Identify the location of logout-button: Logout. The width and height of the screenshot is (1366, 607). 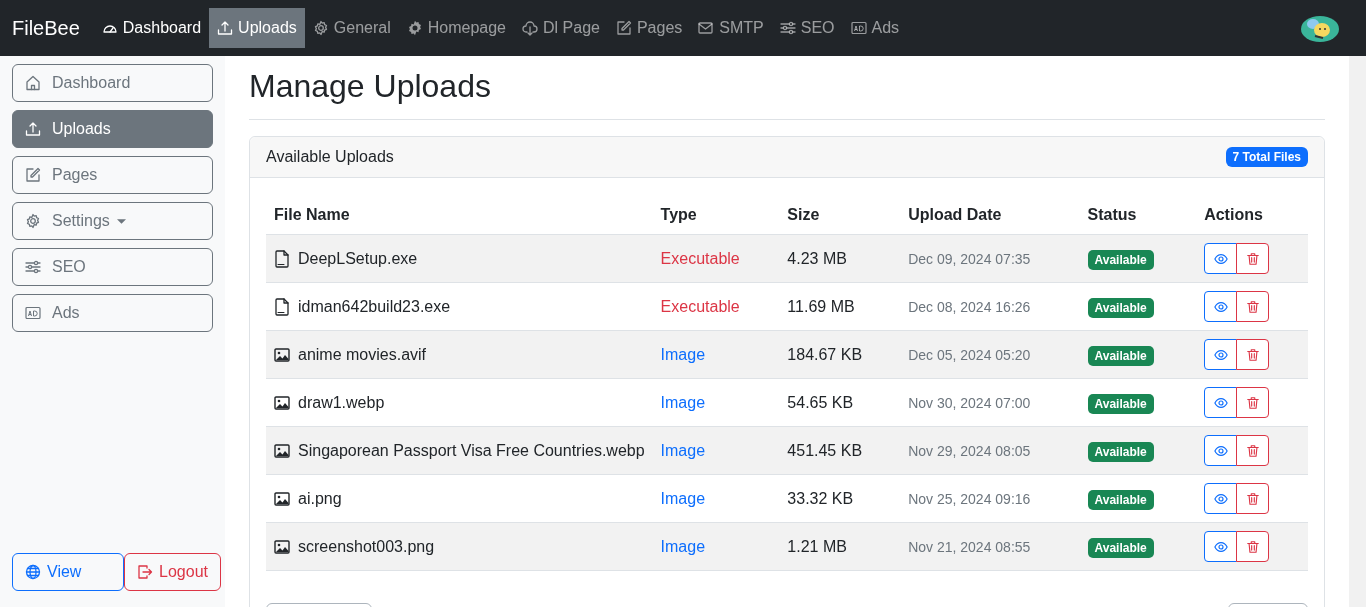
(172, 572).